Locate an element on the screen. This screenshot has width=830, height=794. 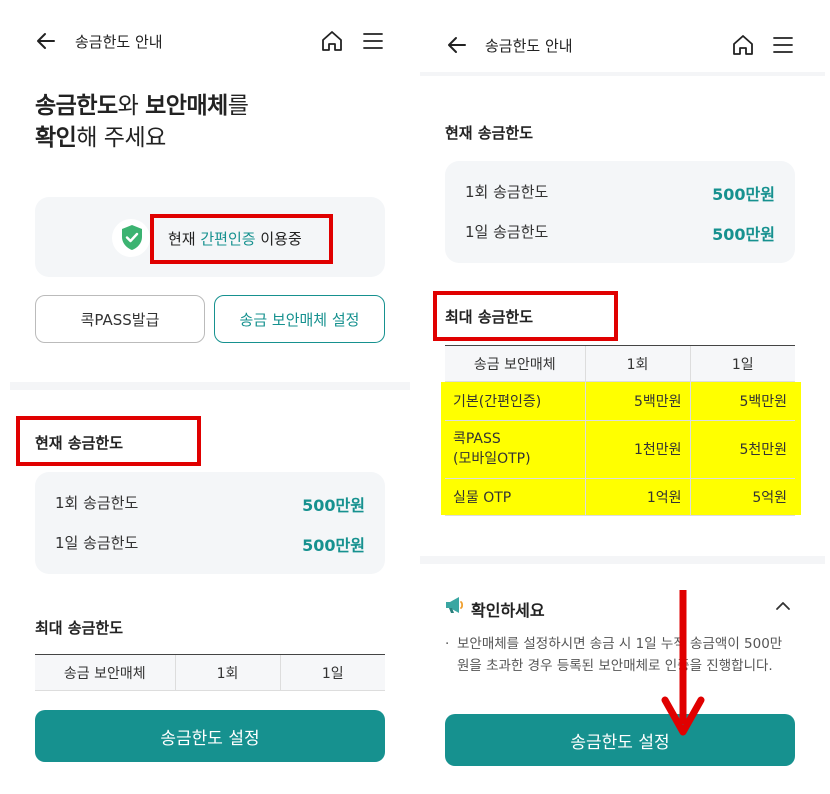
table-row: 기본(간편인증) 5백만원 5백만원 is located at coordinates (620, 401).